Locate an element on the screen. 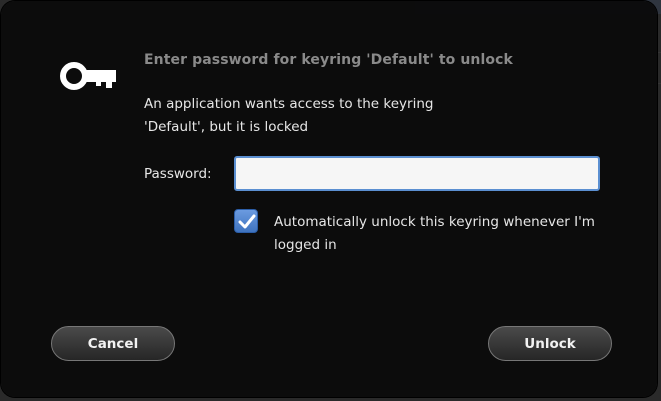 The image size is (661, 401). unlock-button: Unlock is located at coordinates (550, 343).